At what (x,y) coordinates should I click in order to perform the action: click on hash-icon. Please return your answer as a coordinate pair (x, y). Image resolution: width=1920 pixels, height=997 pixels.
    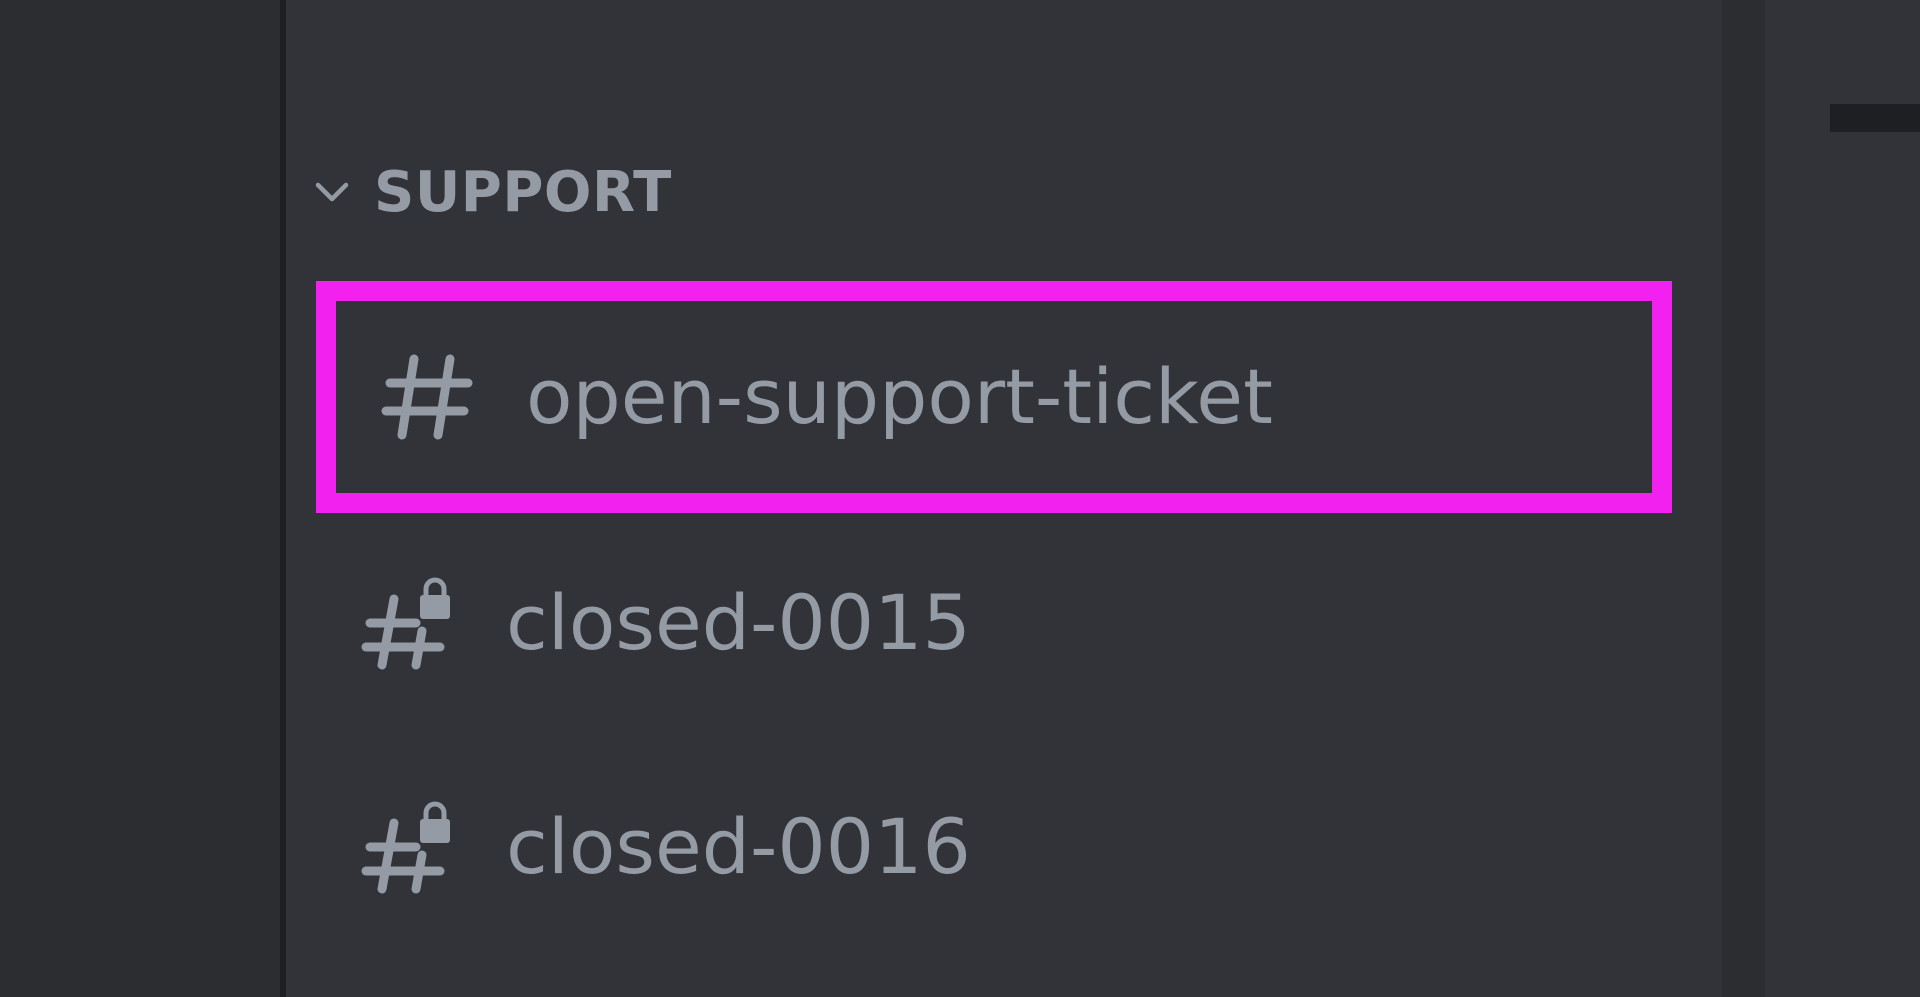
    Looking at the image, I should click on (428, 397).